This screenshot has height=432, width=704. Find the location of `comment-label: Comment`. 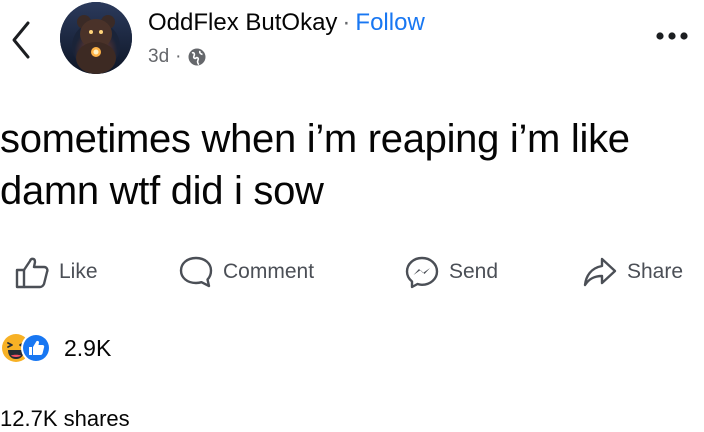

comment-label: Comment is located at coordinates (269, 271).